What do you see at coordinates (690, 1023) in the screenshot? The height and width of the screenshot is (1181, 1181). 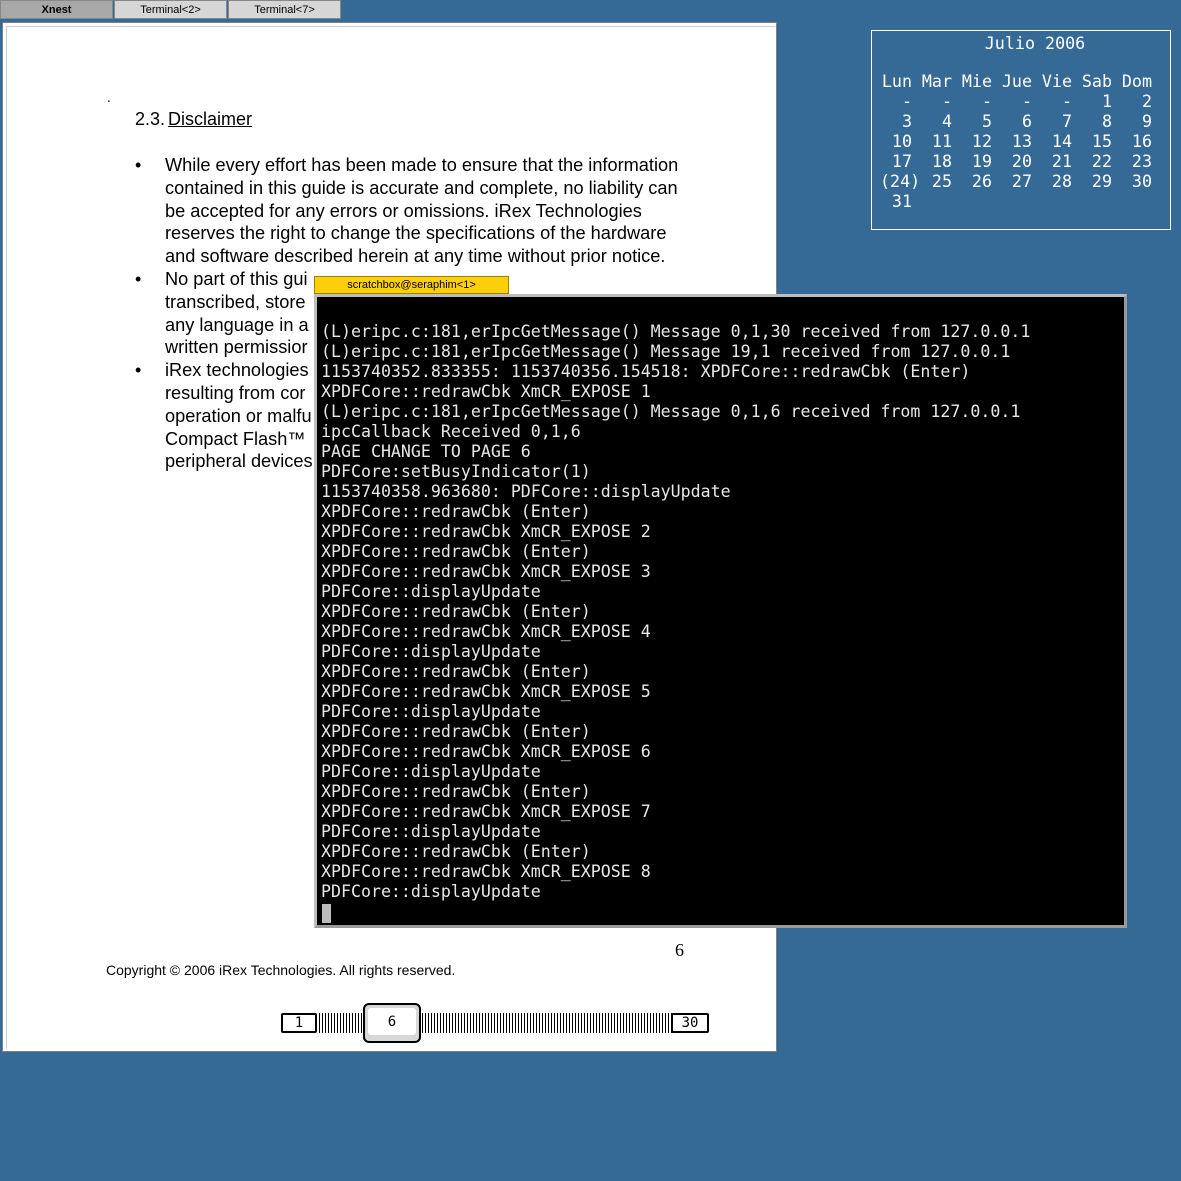 I see `pager-last-page: 30` at bounding box center [690, 1023].